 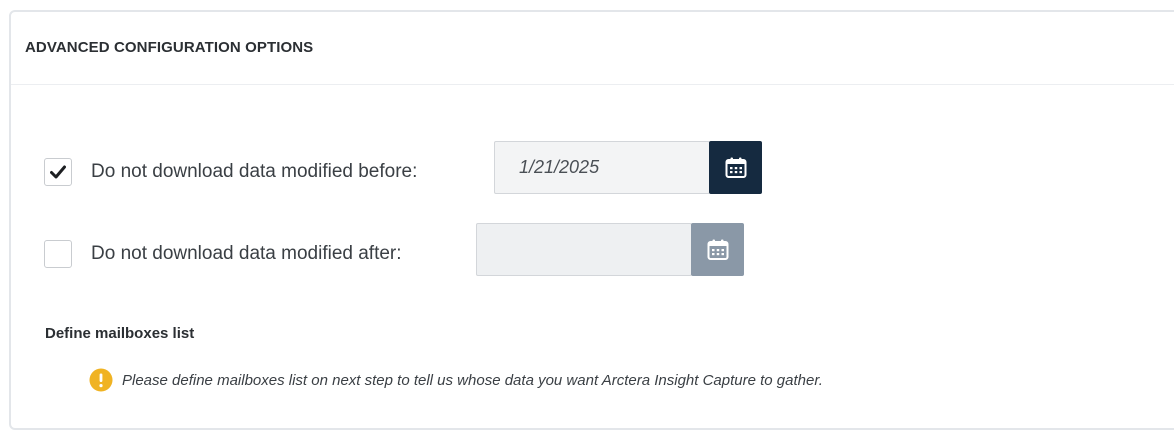 What do you see at coordinates (120, 333) in the screenshot?
I see `mailboxes-section-title: Define mailboxes list` at bounding box center [120, 333].